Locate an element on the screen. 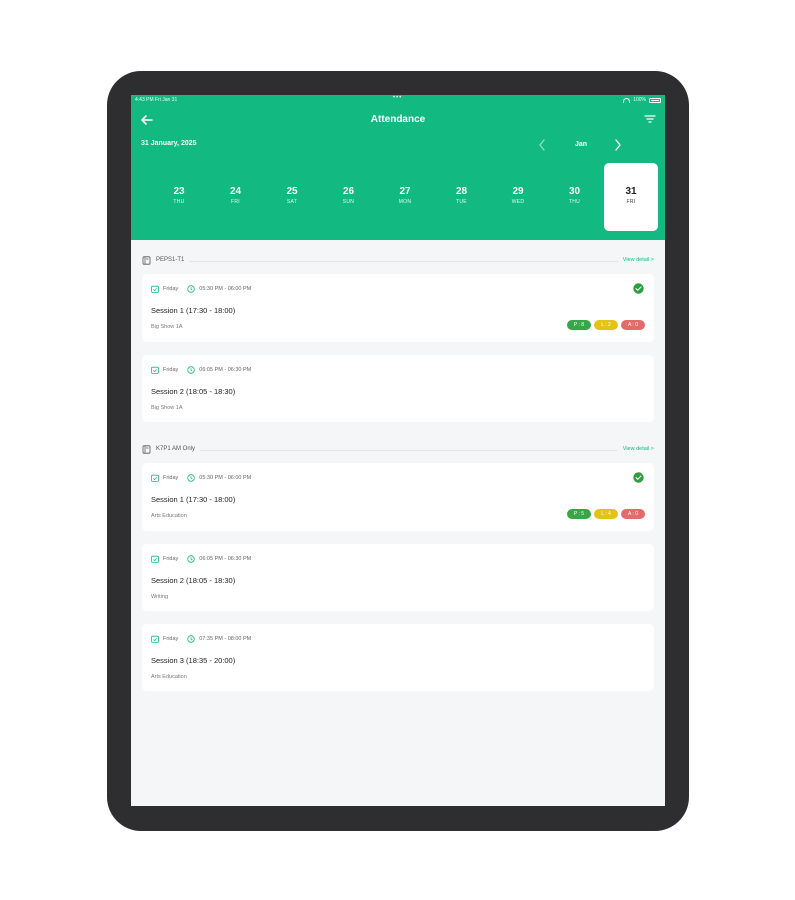 This screenshot has height=900, width=795. weekday-label: TUE is located at coordinates (461, 202).